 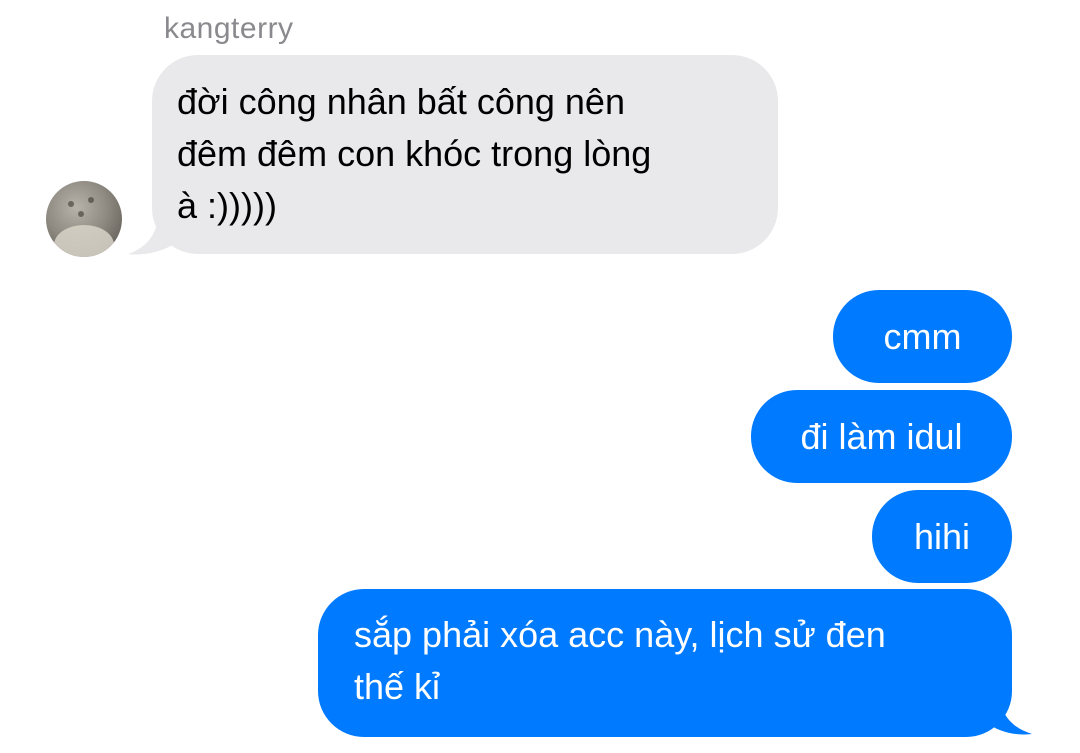 I want to click on outgoing-message-bubble: đi làm idul, so click(x=881, y=436).